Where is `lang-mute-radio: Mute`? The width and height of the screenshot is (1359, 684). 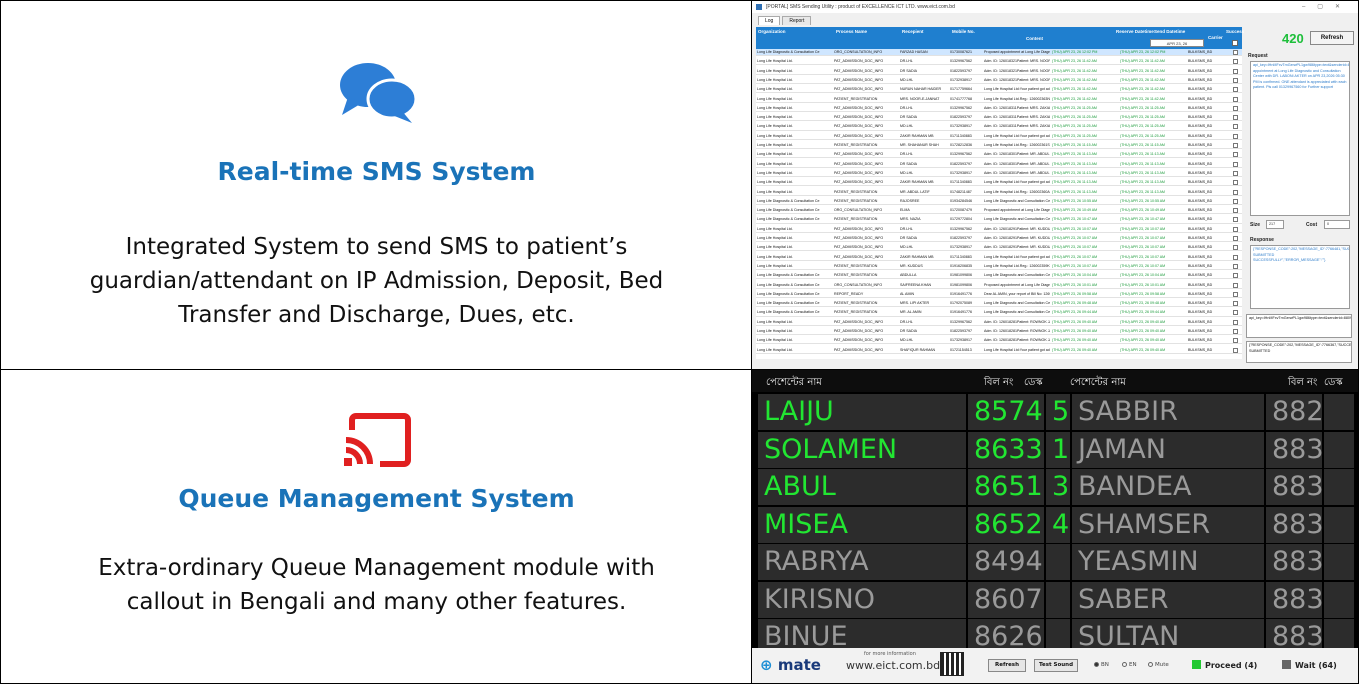 lang-mute-radio: Mute is located at coordinates (1158, 665).